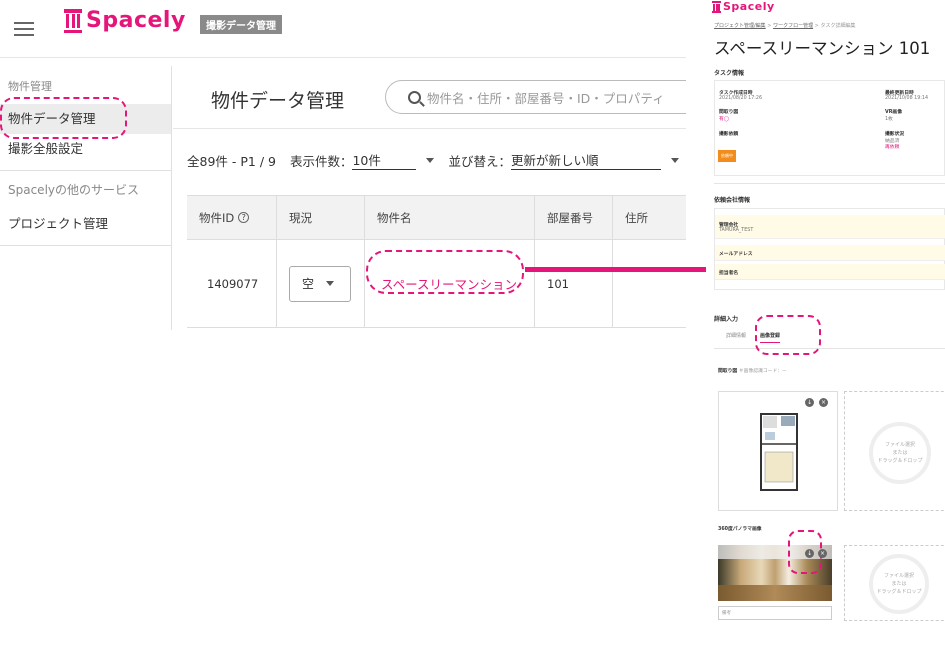 The width and height of the screenshot is (945, 653). What do you see at coordinates (74, 190) in the screenshot?
I see `sidebar-other-services-label: Spacelyの他のサービス` at bounding box center [74, 190].